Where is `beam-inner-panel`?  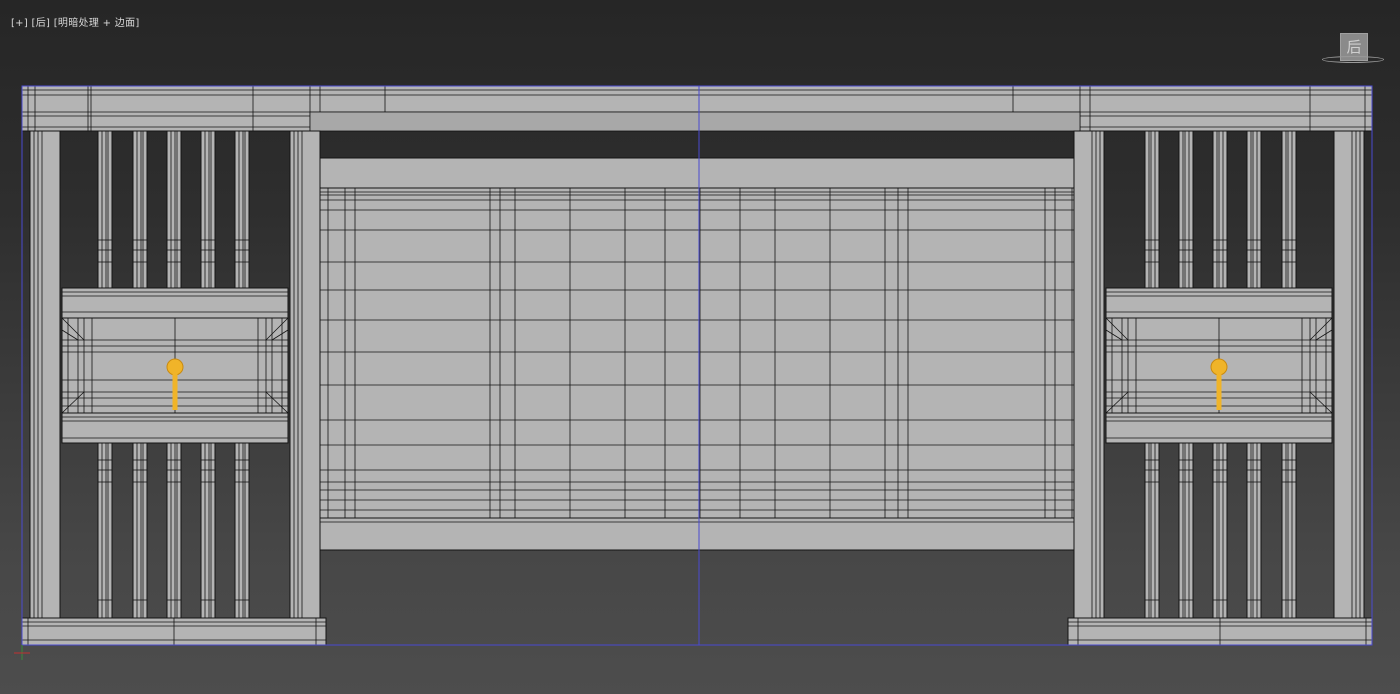 beam-inner-panel is located at coordinates (695, 121).